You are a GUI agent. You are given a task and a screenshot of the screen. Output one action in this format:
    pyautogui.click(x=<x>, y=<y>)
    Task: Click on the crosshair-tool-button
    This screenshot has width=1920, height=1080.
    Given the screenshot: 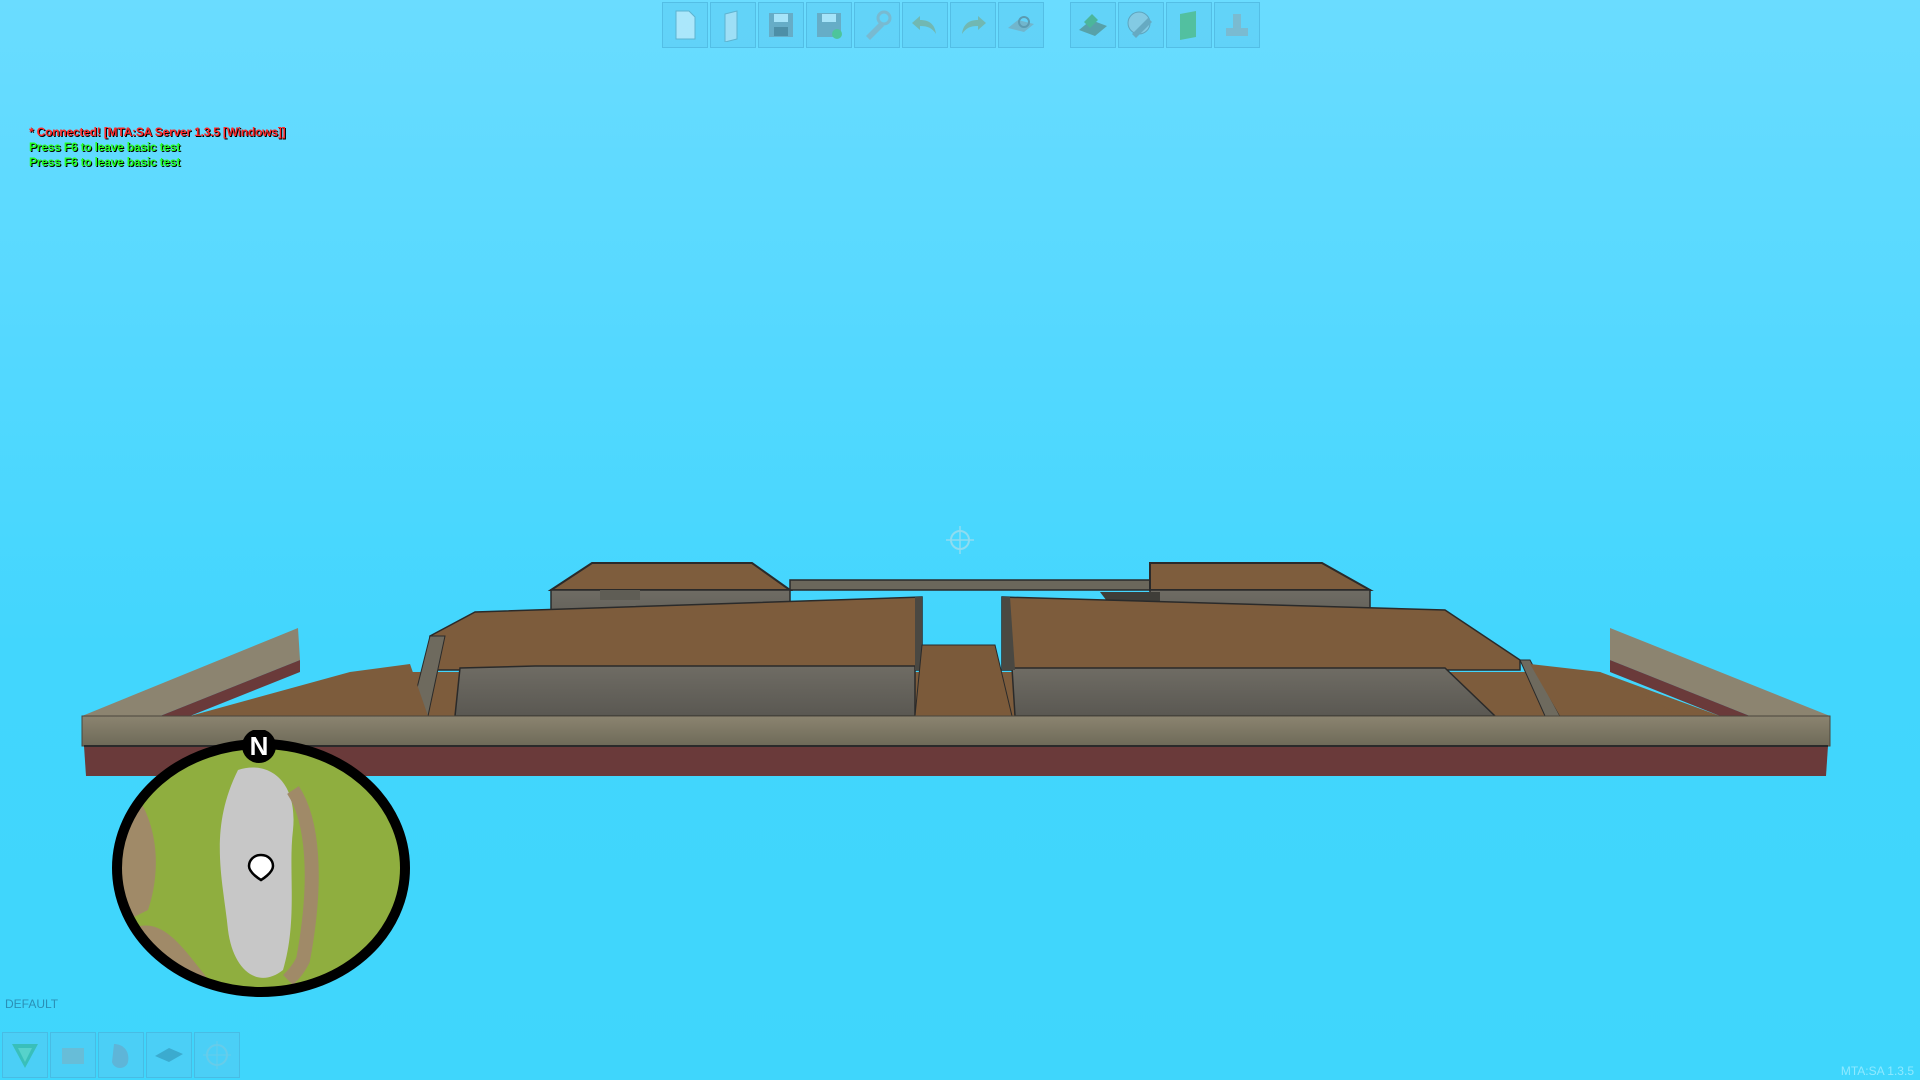 What is the action you would take?
    pyautogui.click(x=217, y=1055)
    